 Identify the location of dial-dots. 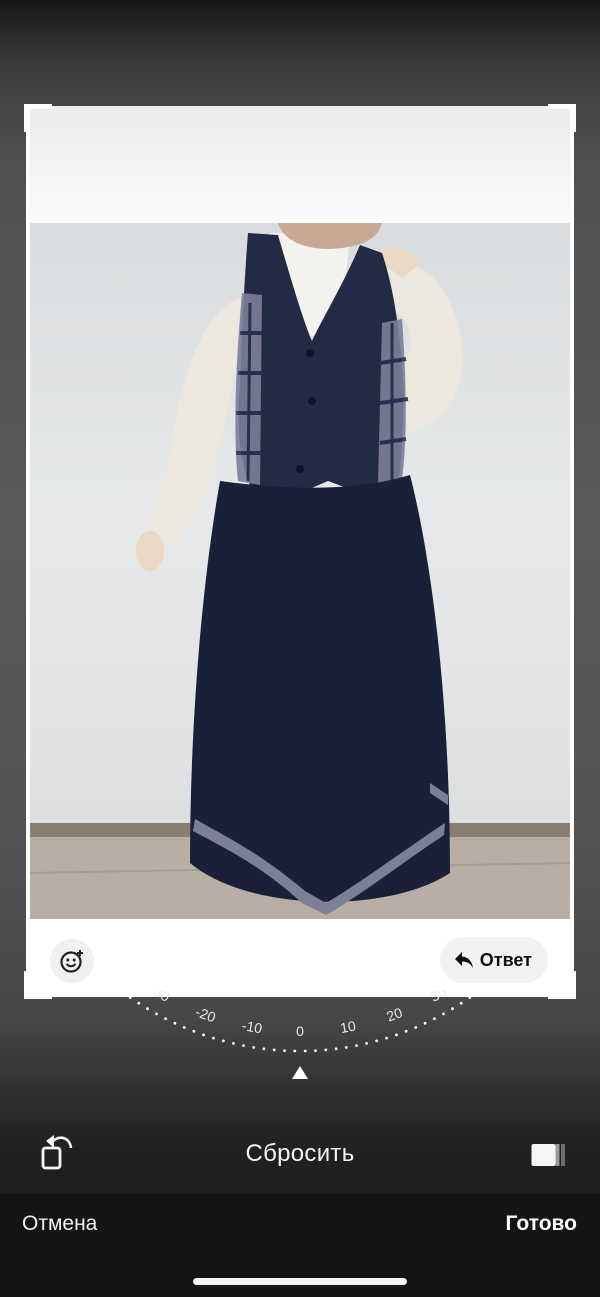
(300, 1021).